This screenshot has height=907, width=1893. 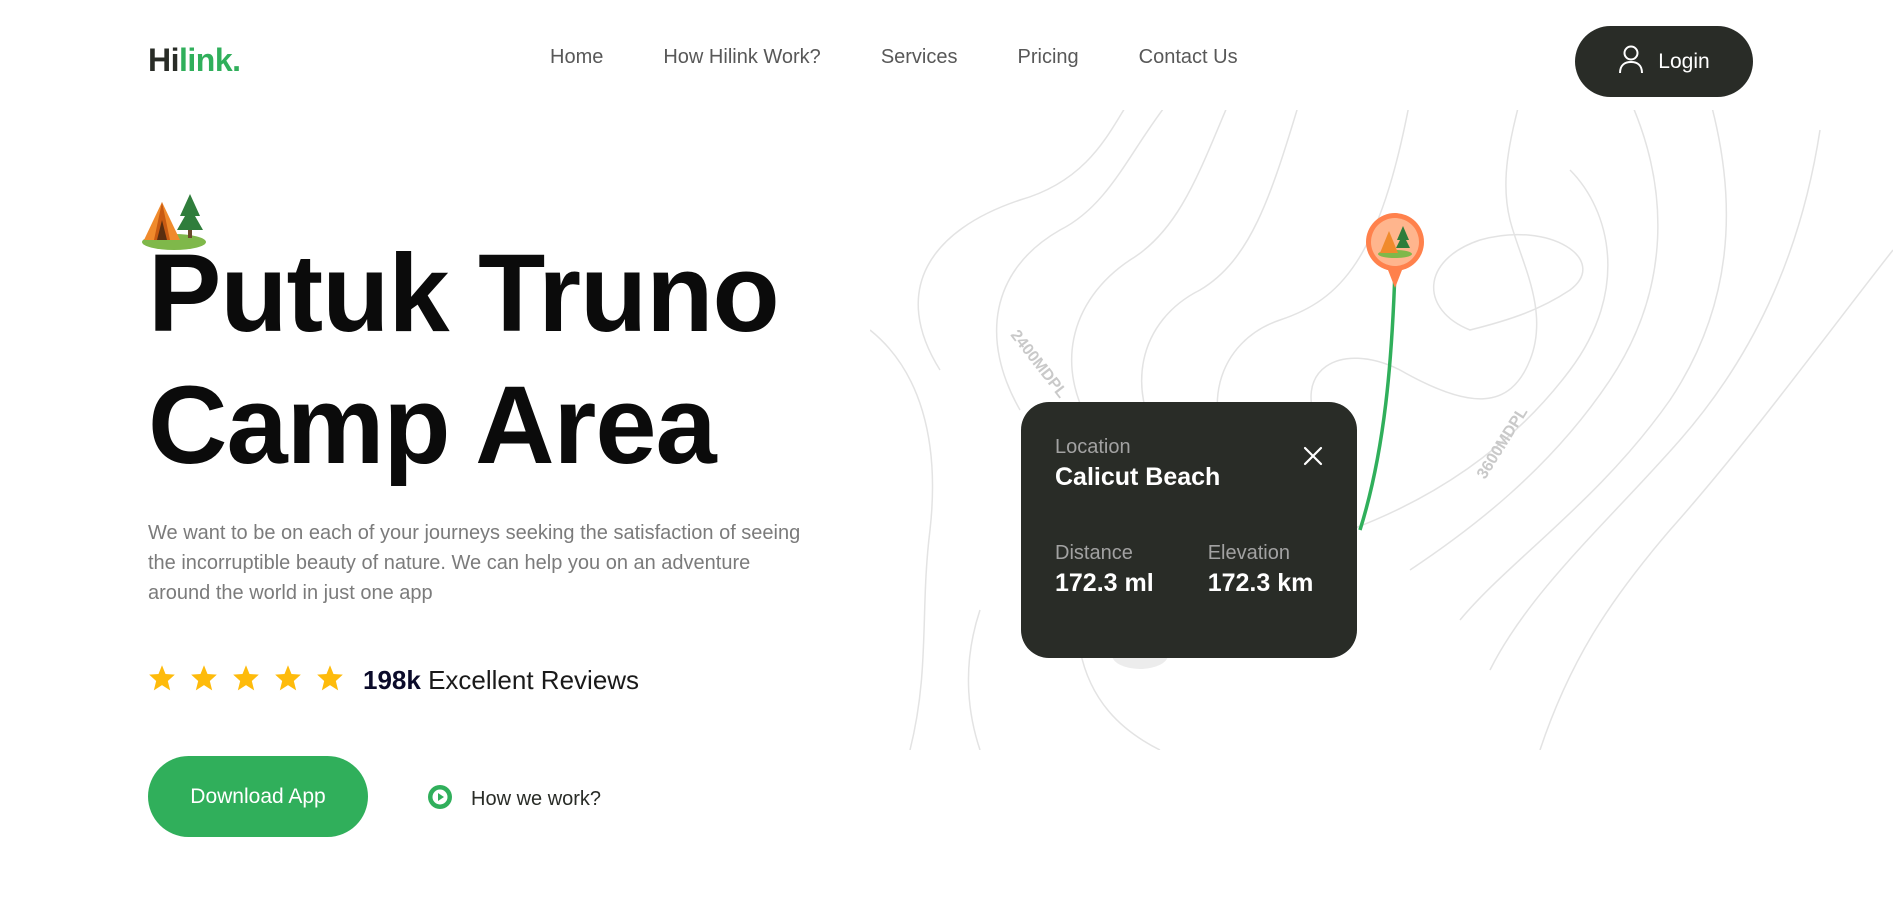 What do you see at coordinates (1189, 570) in the screenshot?
I see `card-stats: Distance 172.3 ml Elevation 172.3 km` at bounding box center [1189, 570].